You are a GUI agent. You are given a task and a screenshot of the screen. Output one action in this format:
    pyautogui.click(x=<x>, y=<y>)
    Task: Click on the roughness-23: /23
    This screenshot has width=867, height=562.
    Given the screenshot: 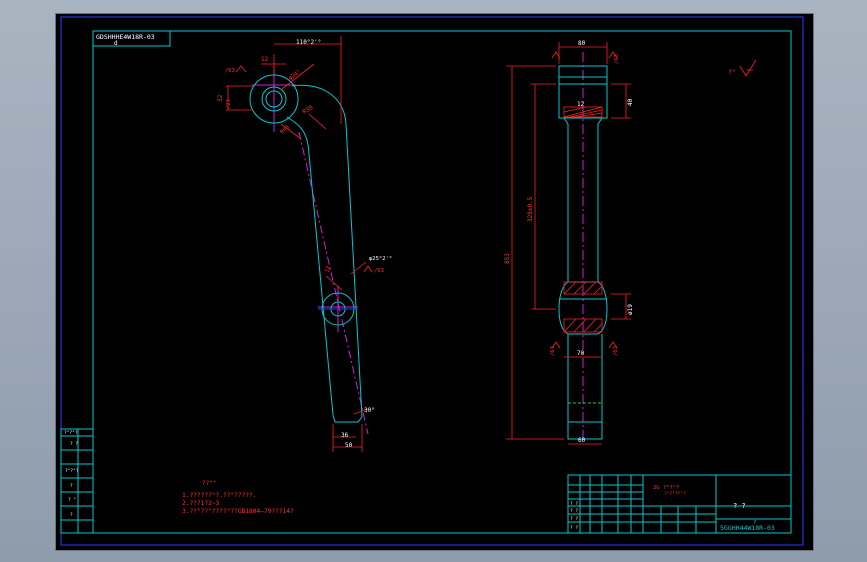 What is the action you would take?
    pyautogui.click(x=229, y=104)
    